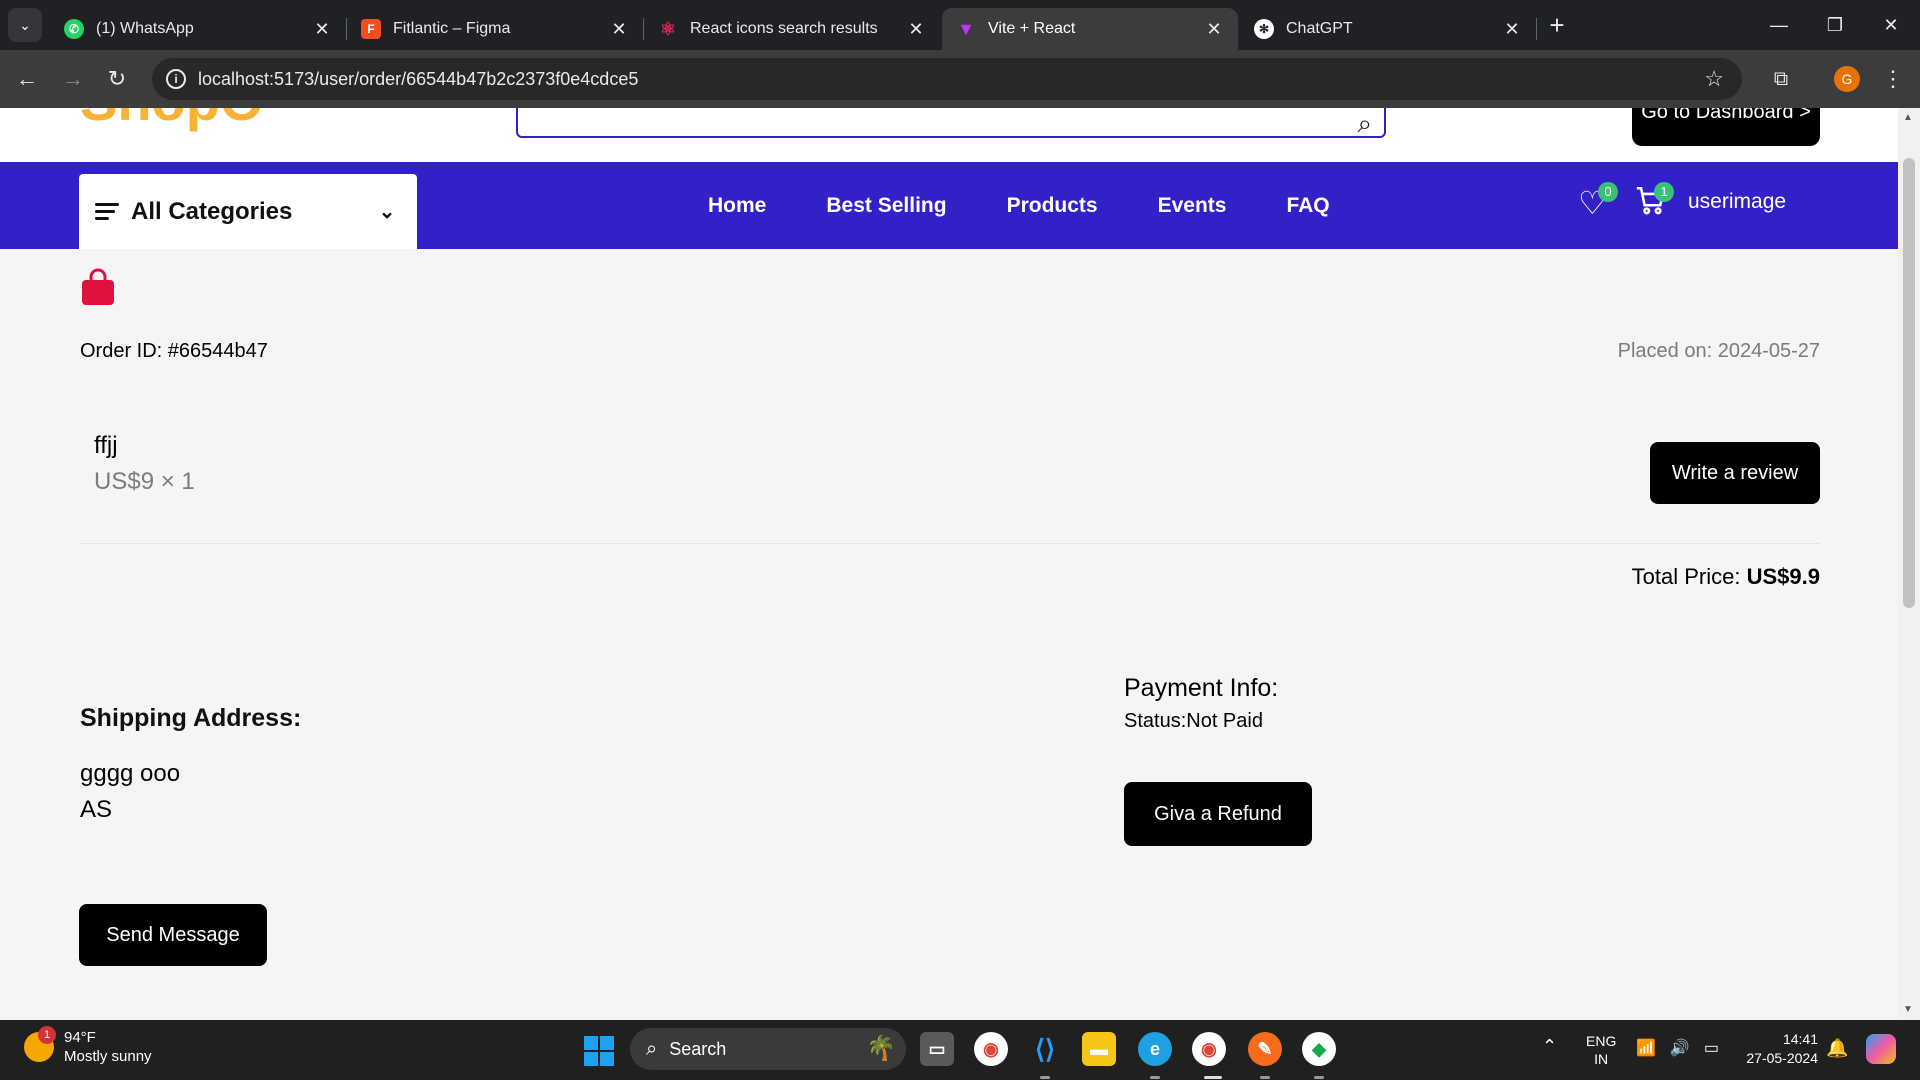  What do you see at coordinates (174, 351) in the screenshot?
I see `order-id: Order ID: #66544b47` at bounding box center [174, 351].